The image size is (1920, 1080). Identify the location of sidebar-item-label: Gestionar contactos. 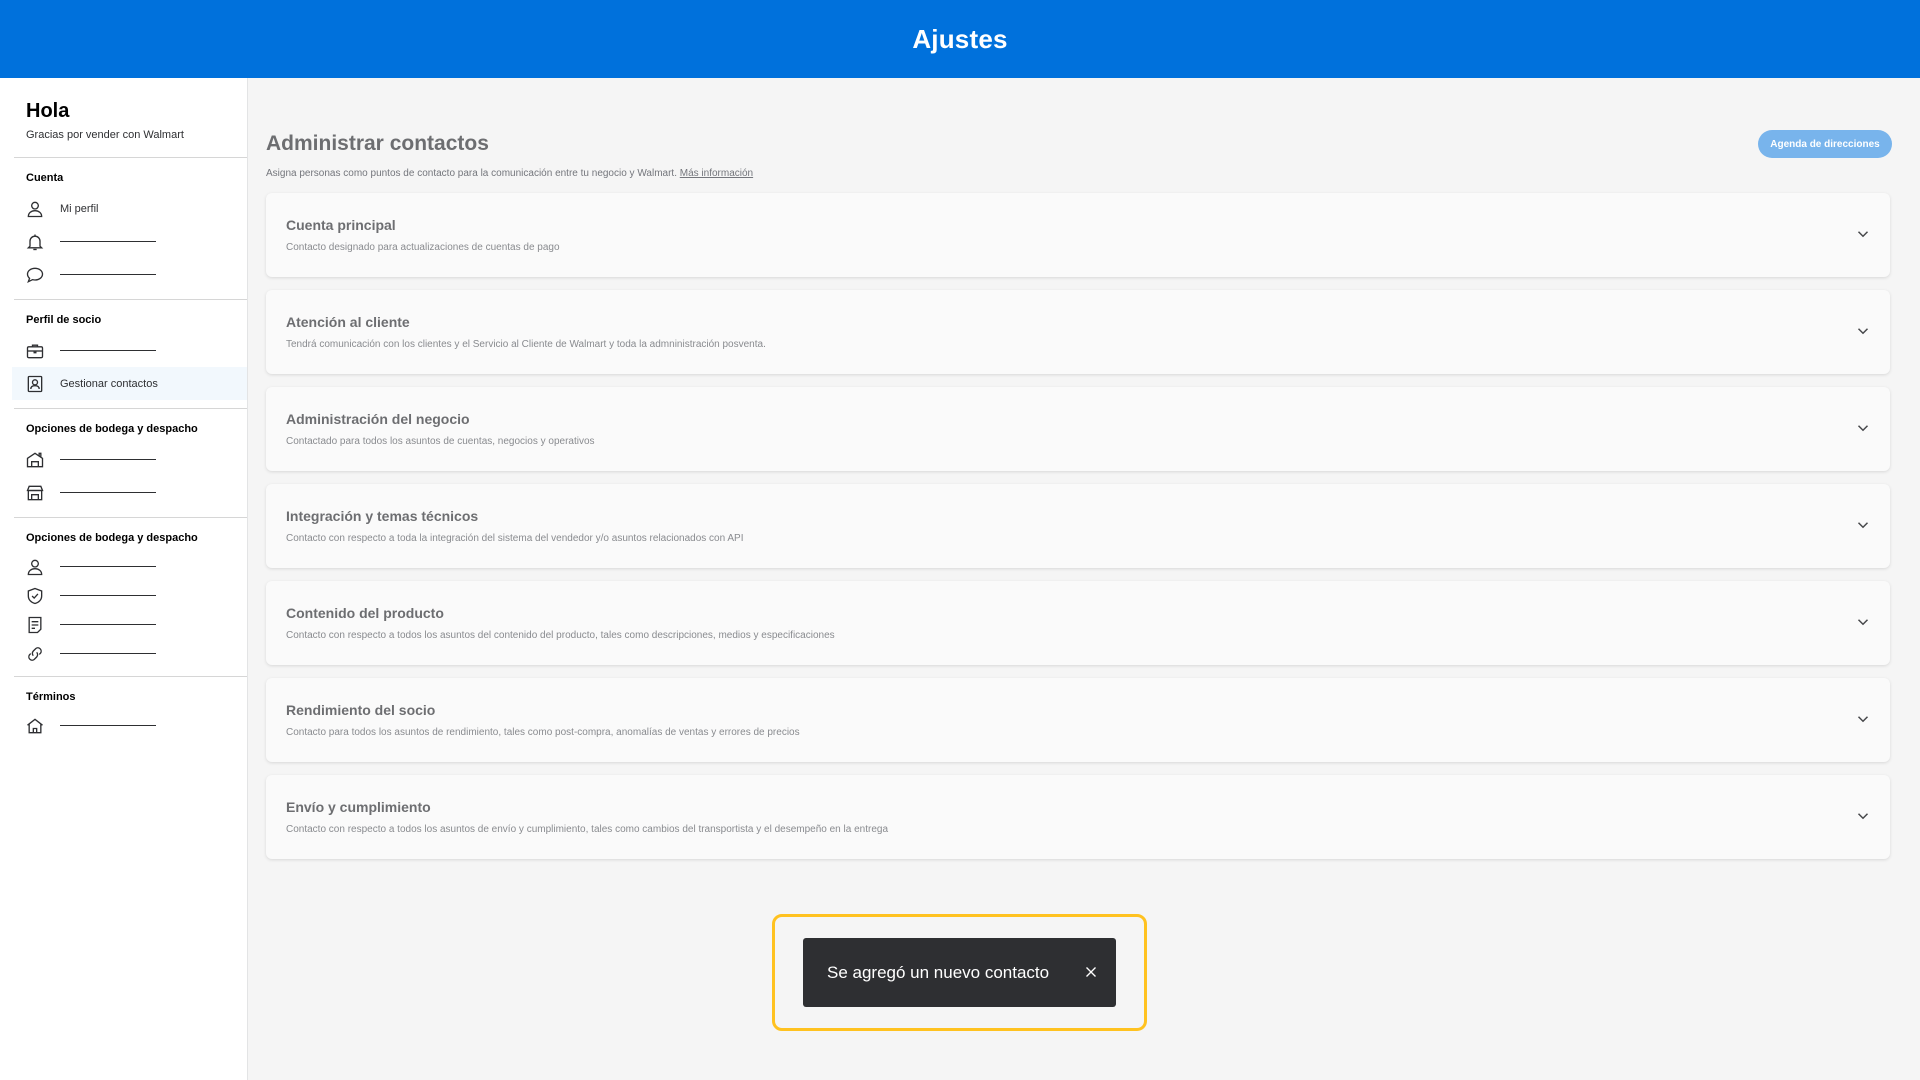
(109, 383).